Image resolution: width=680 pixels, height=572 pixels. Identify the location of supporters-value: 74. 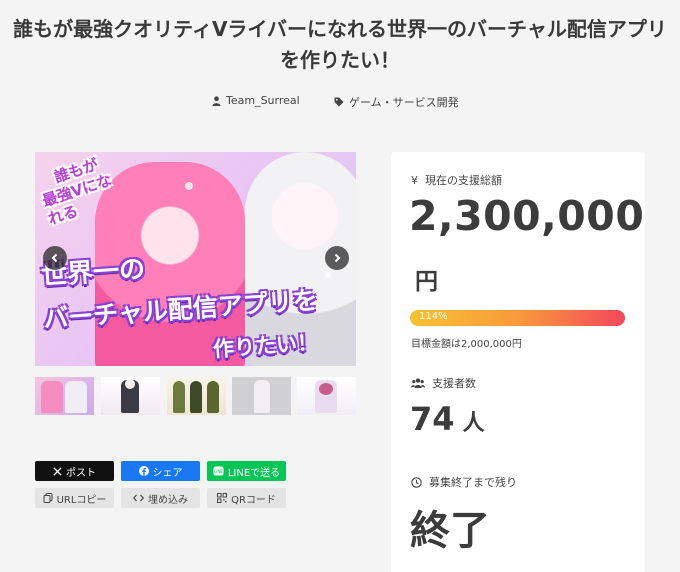
(432, 419).